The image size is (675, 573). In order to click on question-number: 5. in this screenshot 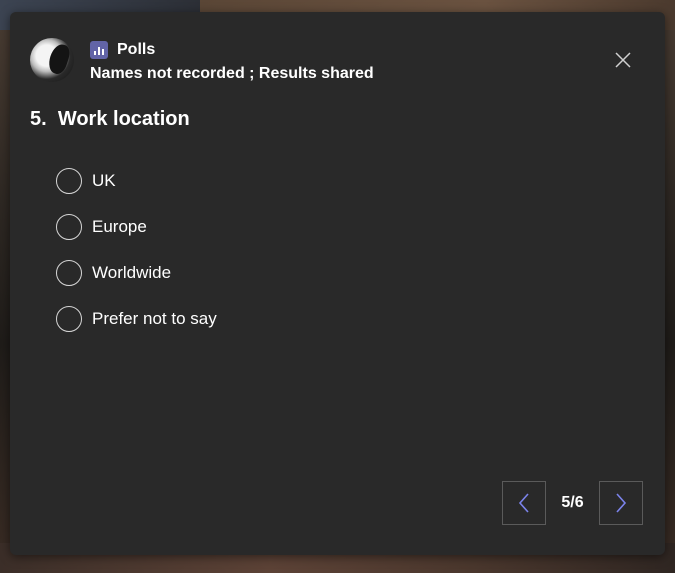, I will do `click(38, 119)`.